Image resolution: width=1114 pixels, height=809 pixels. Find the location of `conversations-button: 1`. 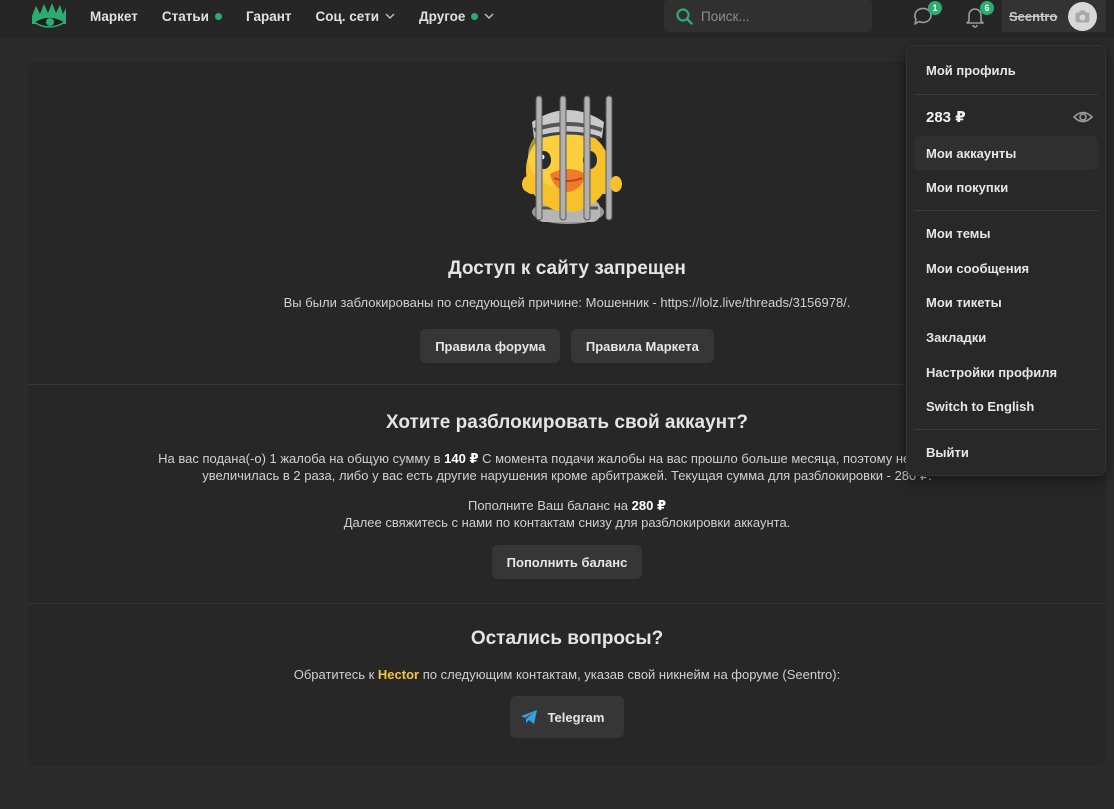

conversations-button: 1 is located at coordinates (926, 14).